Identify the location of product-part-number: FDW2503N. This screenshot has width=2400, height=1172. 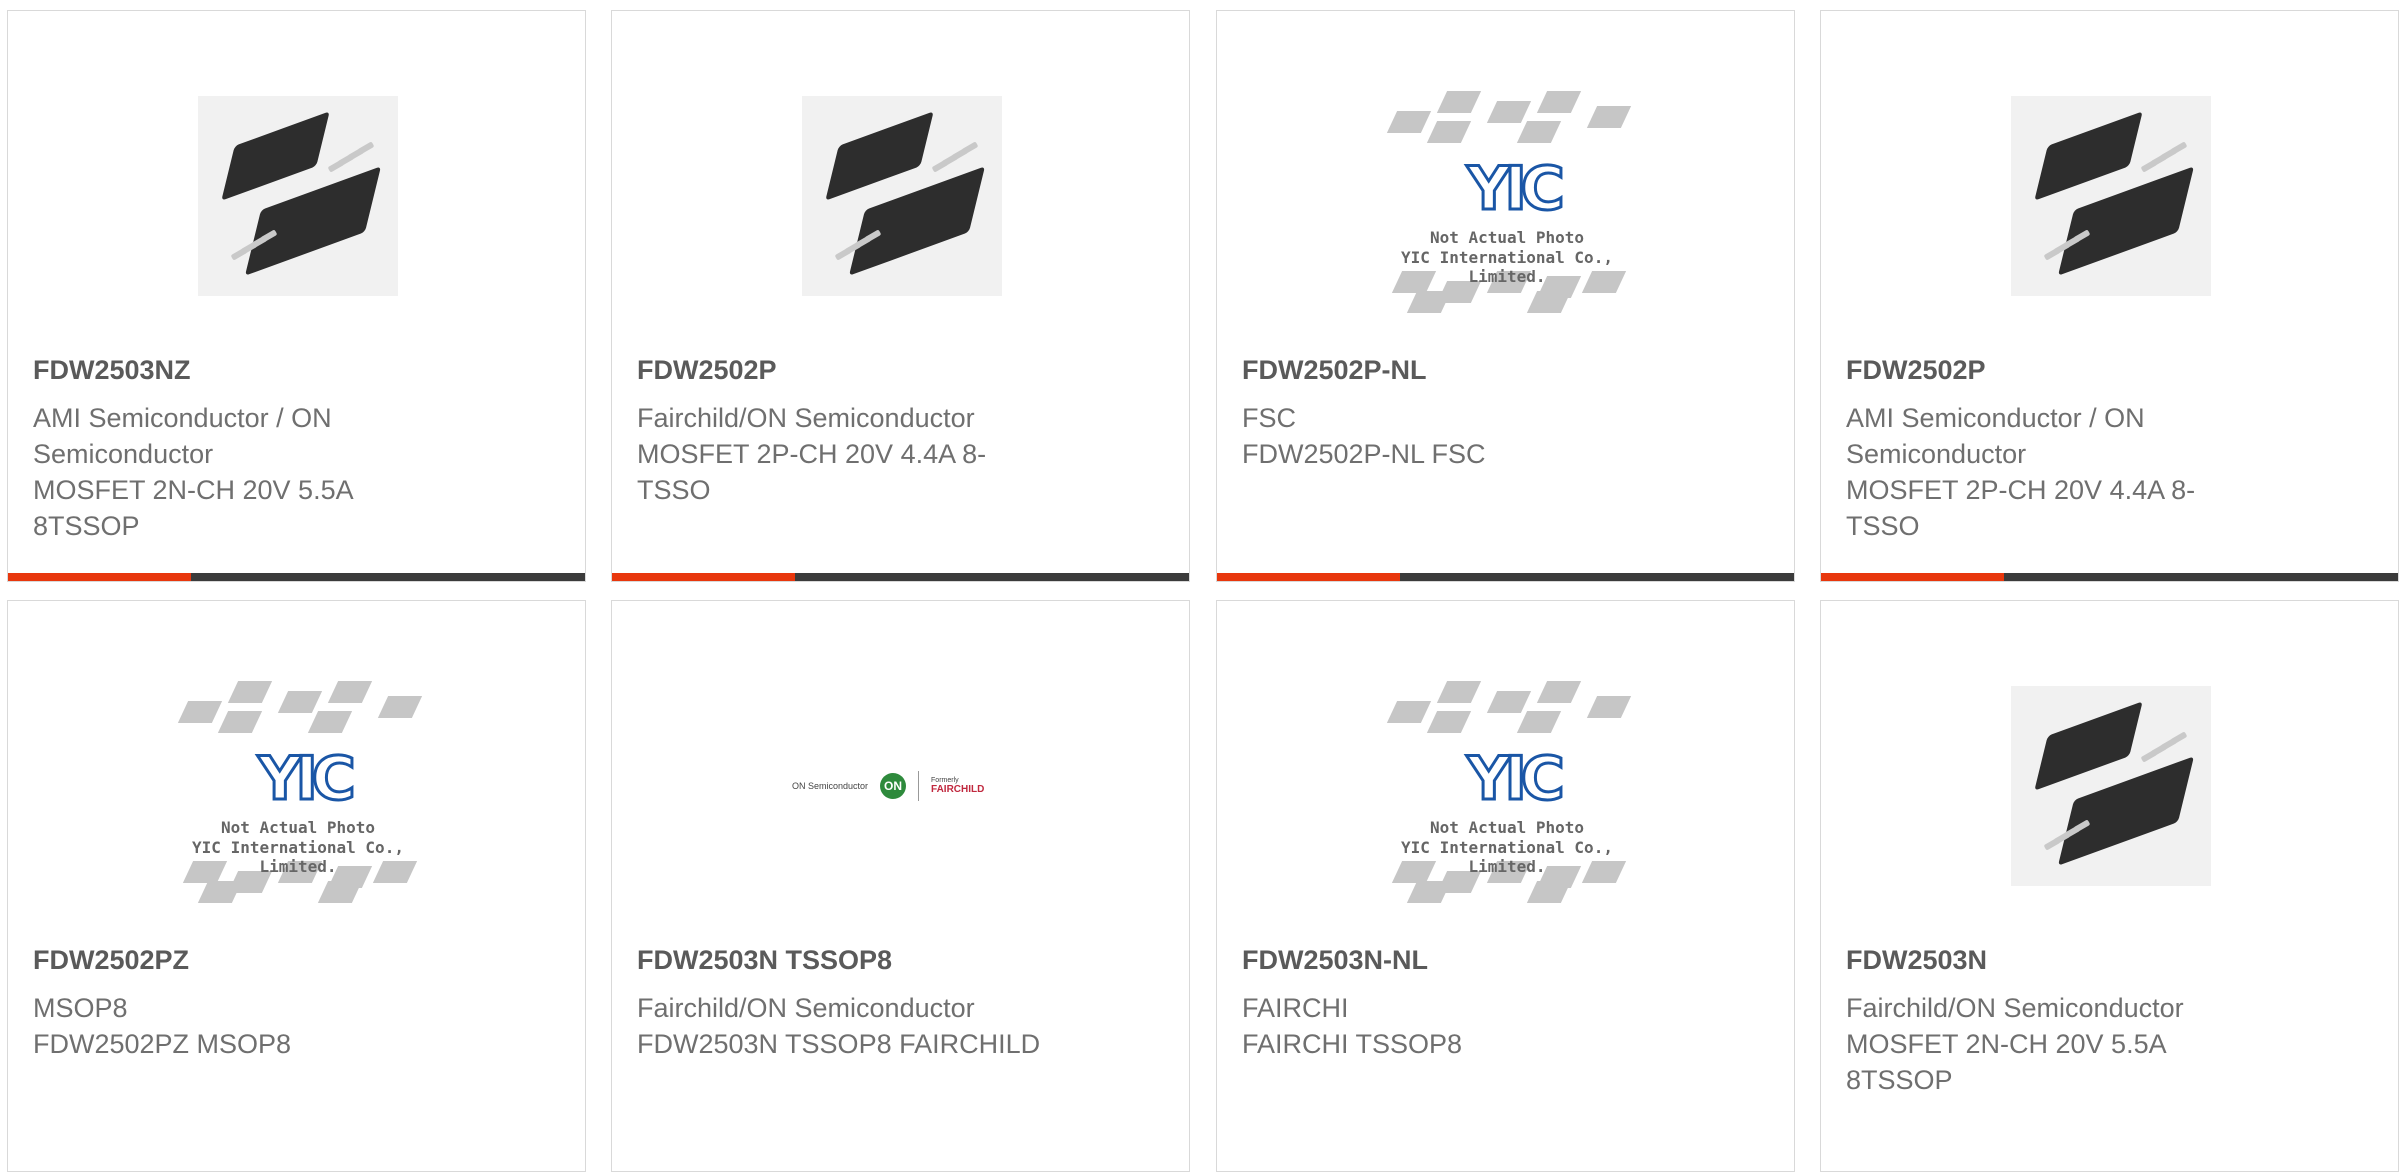
(1916, 960).